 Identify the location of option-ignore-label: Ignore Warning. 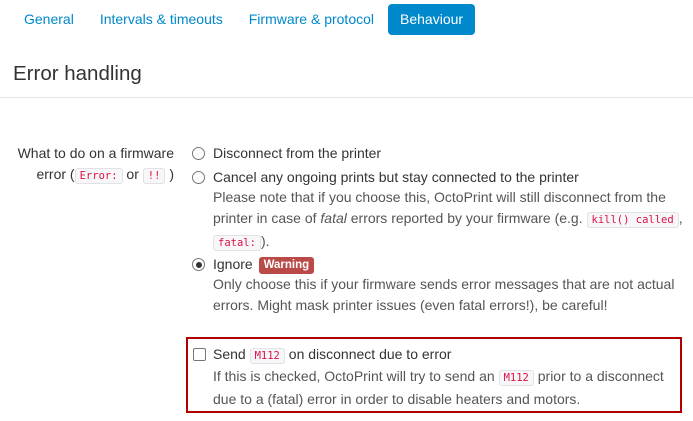
(264, 264).